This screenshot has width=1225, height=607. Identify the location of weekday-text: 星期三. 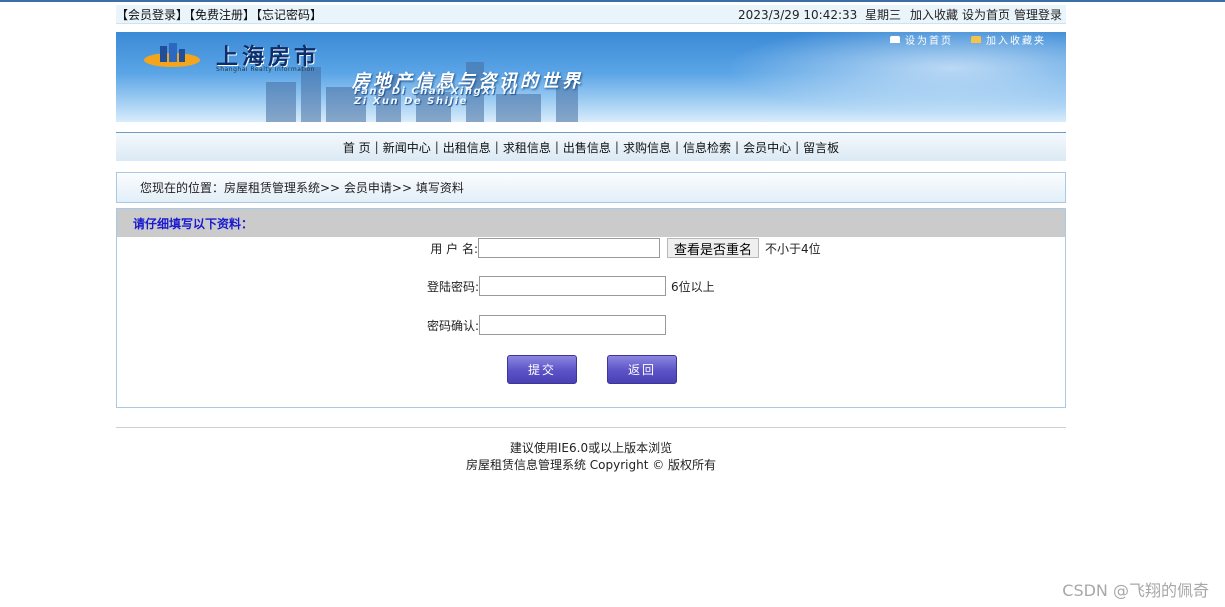
(882, 14).